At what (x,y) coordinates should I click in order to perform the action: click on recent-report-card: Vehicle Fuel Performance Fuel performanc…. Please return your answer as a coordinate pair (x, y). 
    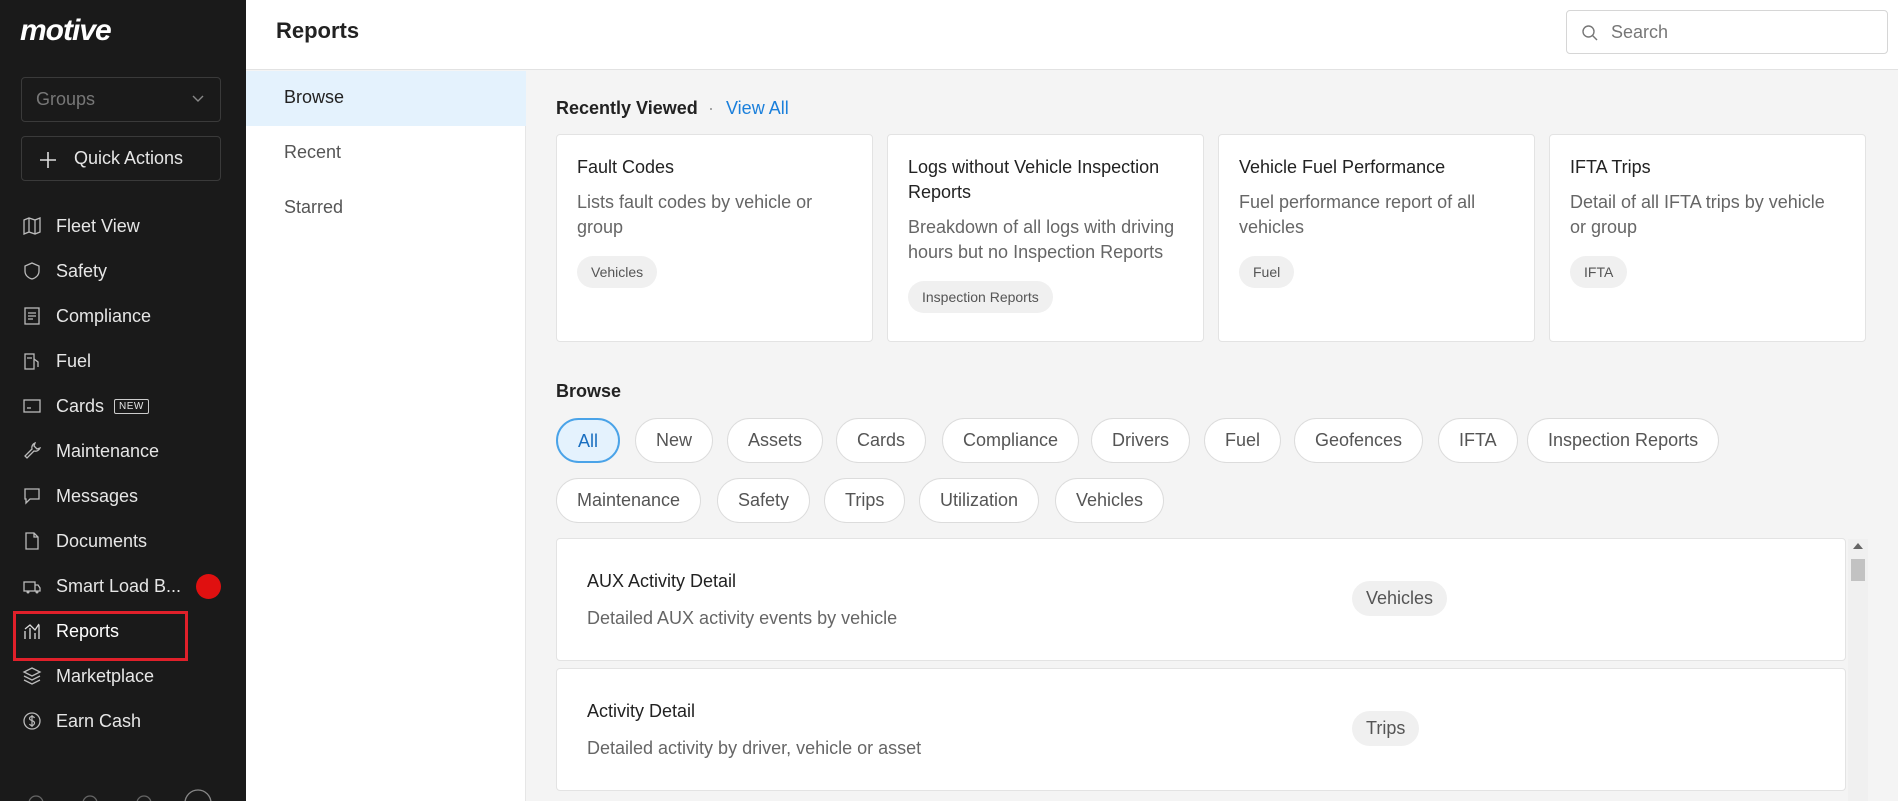
    Looking at the image, I should click on (1376, 238).